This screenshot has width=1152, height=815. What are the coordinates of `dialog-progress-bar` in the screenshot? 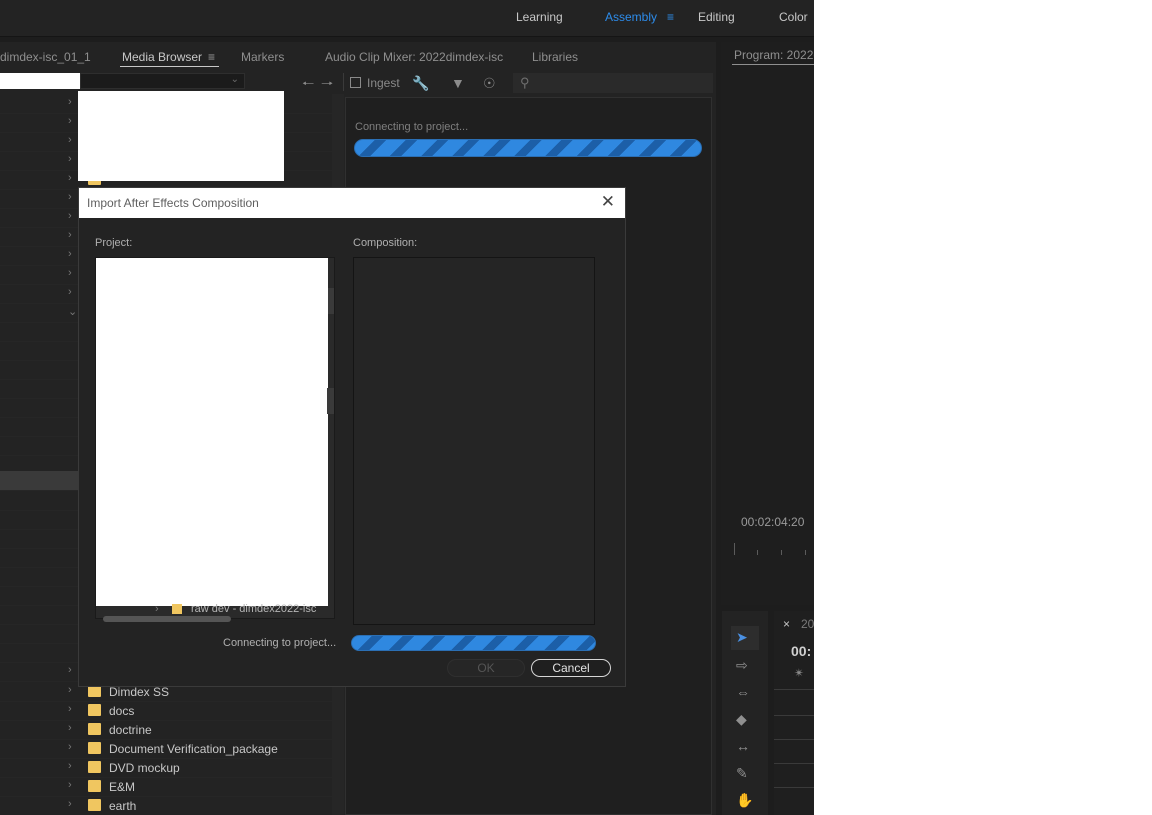 It's located at (473, 643).